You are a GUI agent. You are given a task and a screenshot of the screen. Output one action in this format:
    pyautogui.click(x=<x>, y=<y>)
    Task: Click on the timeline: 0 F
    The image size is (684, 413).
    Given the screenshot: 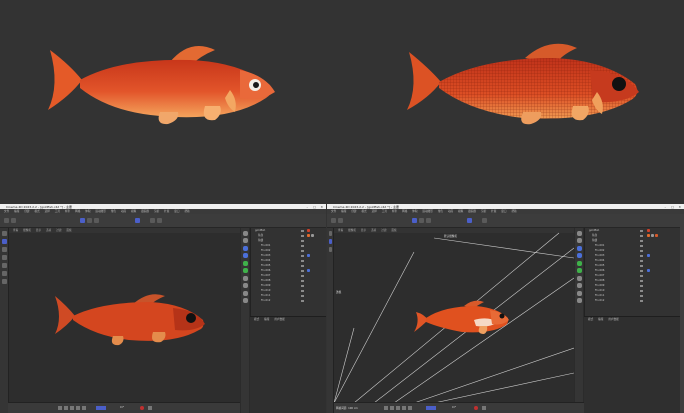 What is the action you would take?
    pyautogui.click(x=124, y=407)
    